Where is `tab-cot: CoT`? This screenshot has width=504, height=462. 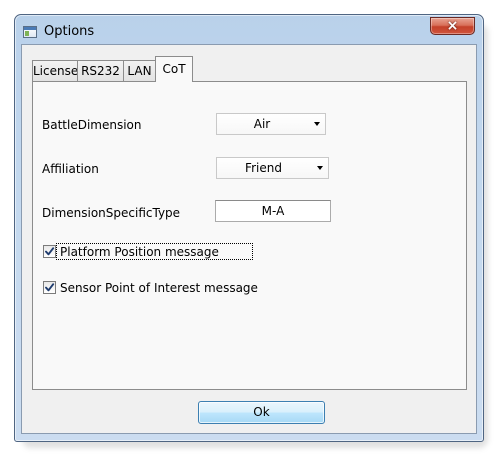 tab-cot: CoT is located at coordinates (174, 69).